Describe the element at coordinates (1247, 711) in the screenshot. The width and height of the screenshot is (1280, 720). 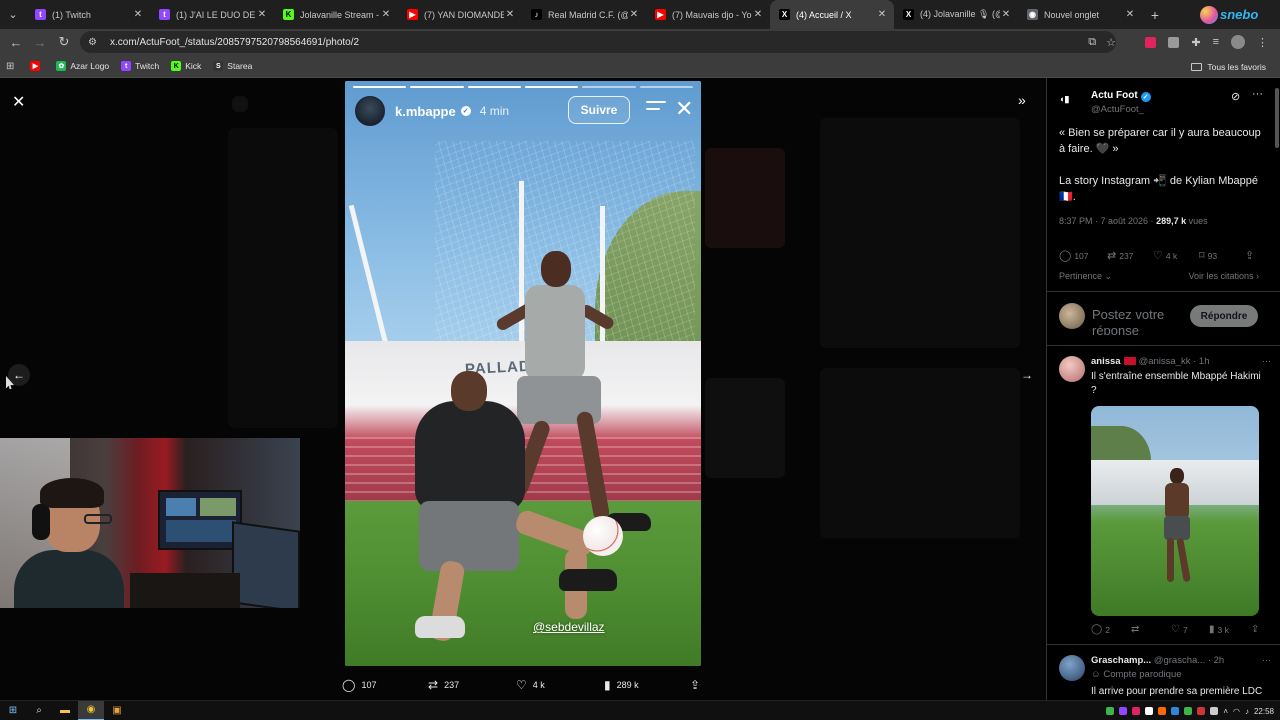
I see `volume-icon: ♪` at that location.